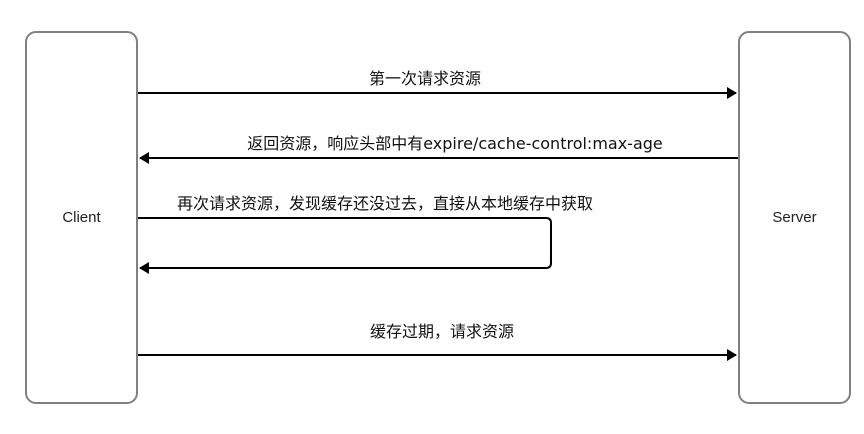 Image resolution: width=864 pixels, height=434 pixels. Describe the element at coordinates (385, 203) in the screenshot. I see `message-label: 再次请求资源，发现缓存还没过去，直接从本地缓存中获取` at that location.